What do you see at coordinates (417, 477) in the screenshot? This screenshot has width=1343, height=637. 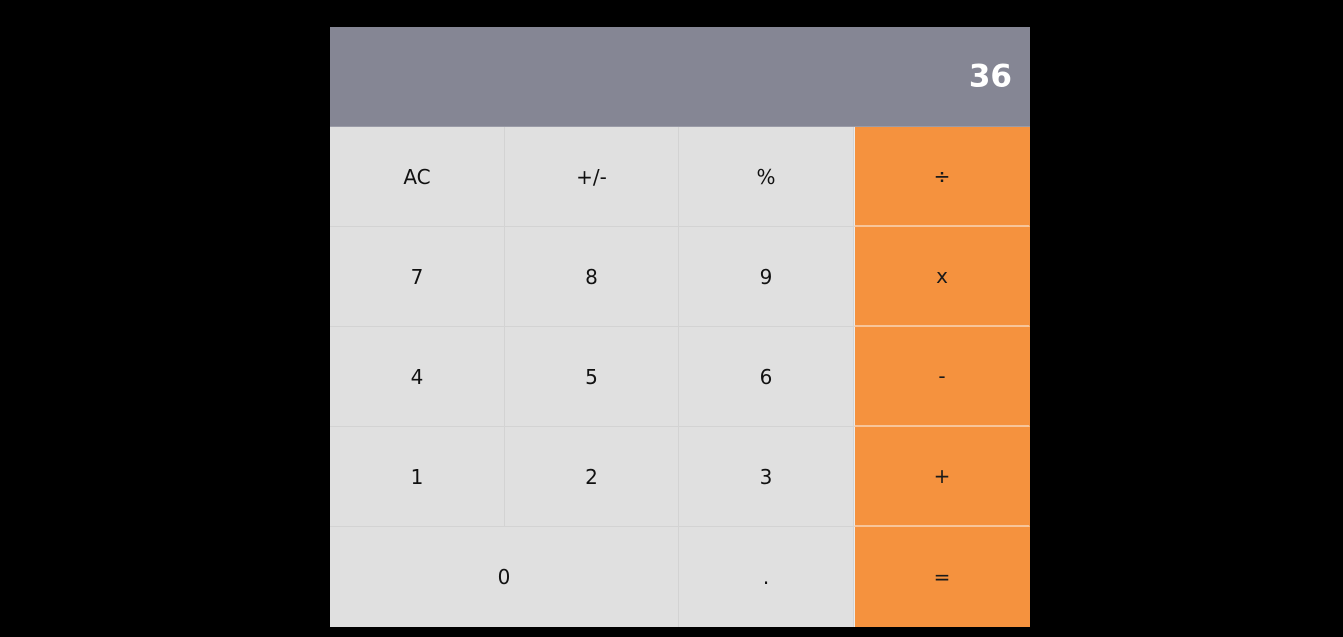 I see `digit-1-button: 1` at bounding box center [417, 477].